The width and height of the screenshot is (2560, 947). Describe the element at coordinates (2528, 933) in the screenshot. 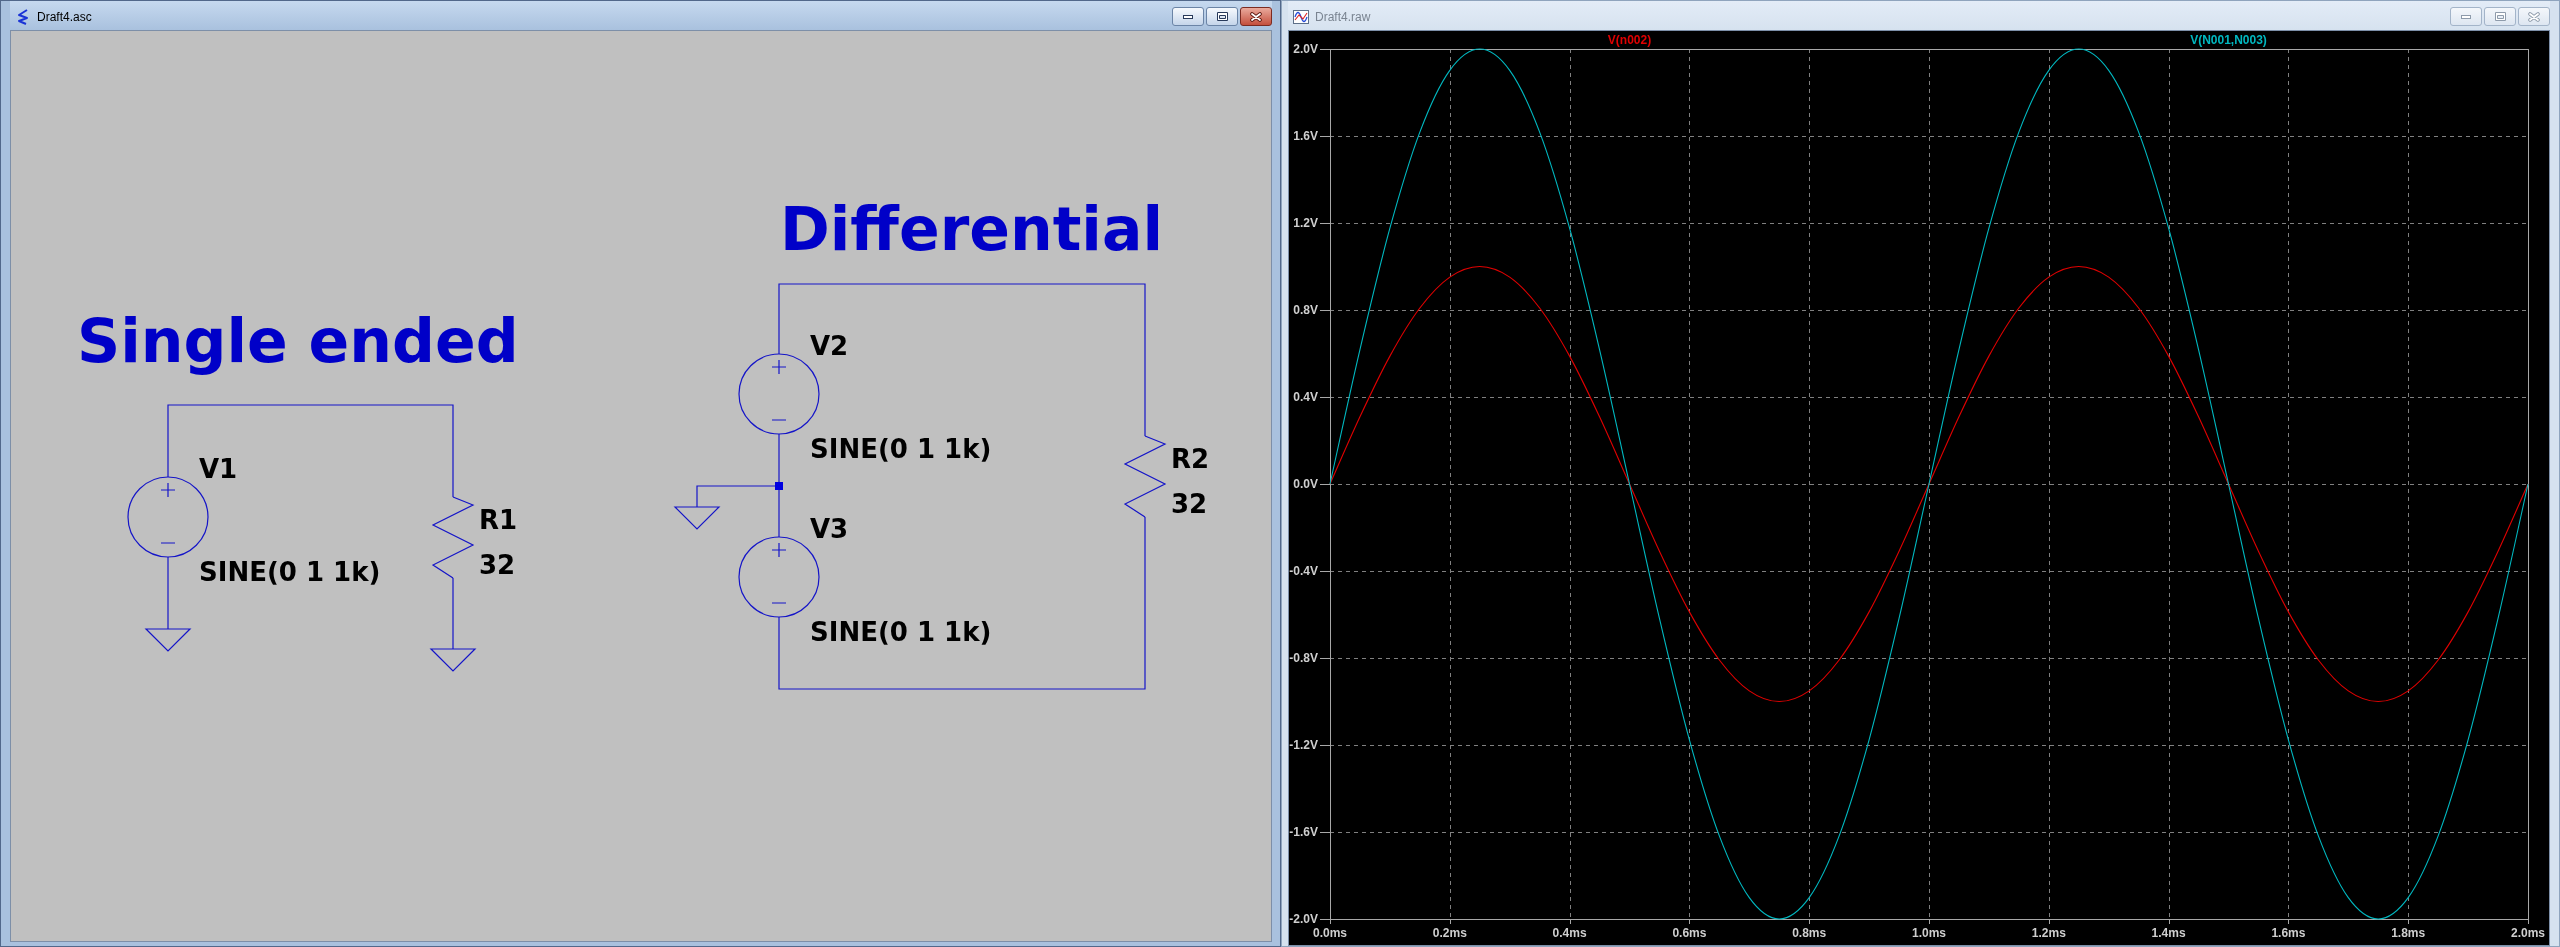

I see `axis-tick-label: 2.0ms` at that location.